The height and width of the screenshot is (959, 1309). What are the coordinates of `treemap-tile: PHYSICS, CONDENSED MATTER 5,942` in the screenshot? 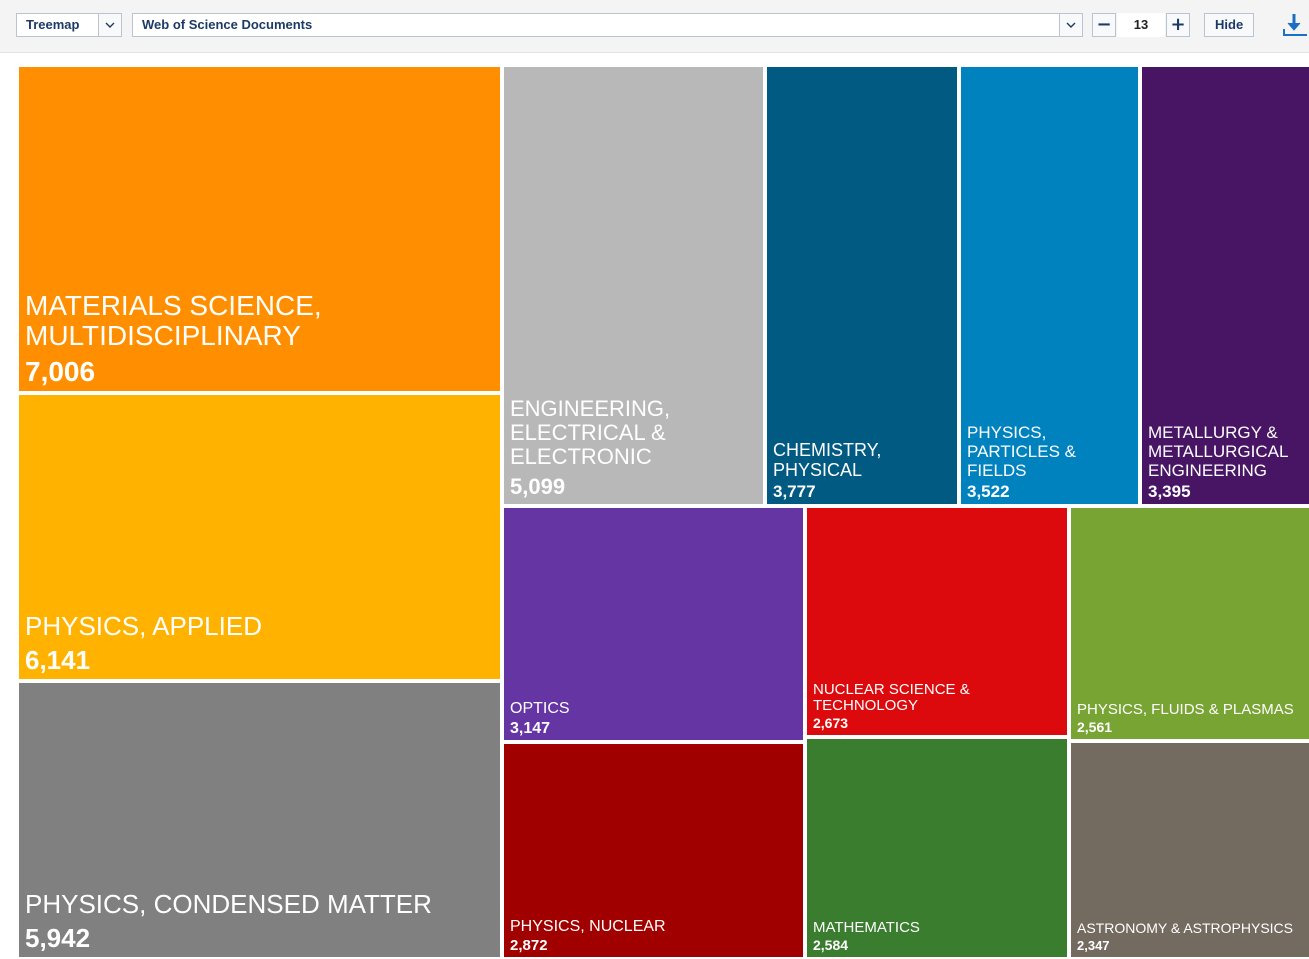 It's located at (259, 820).